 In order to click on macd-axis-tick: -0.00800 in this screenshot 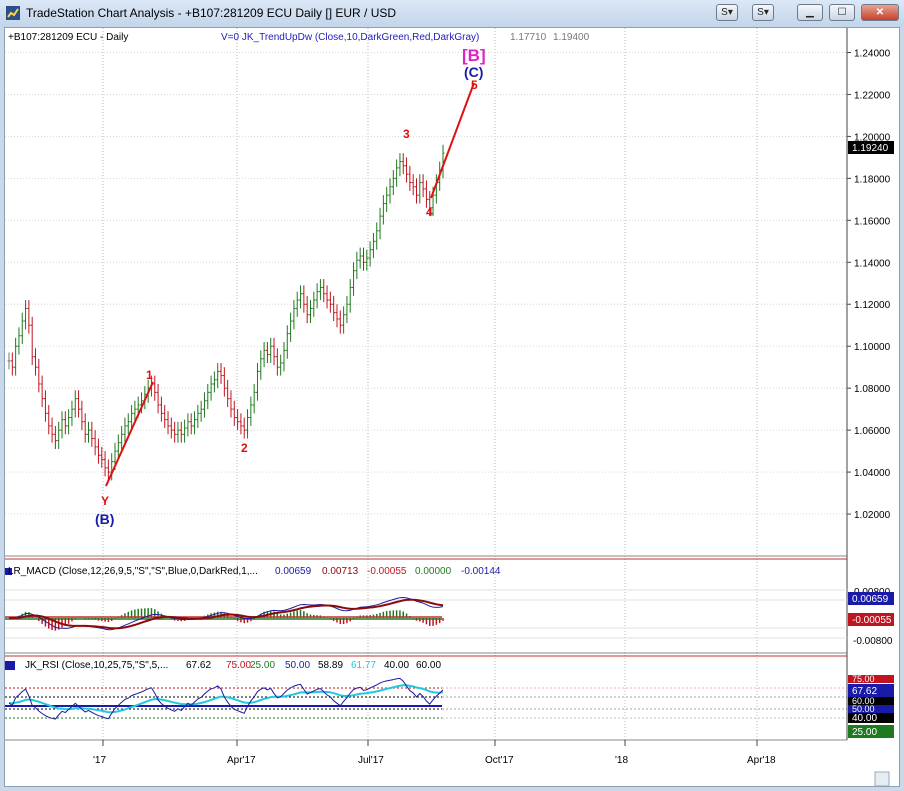, I will do `click(873, 641)`.